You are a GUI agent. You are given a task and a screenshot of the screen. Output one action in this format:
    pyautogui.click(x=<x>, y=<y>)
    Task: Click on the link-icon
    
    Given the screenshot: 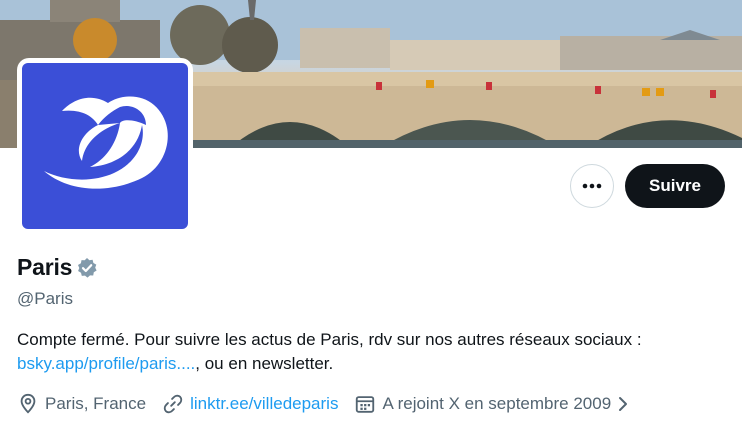 What is the action you would take?
    pyautogui.click(x=173, y=404)
    